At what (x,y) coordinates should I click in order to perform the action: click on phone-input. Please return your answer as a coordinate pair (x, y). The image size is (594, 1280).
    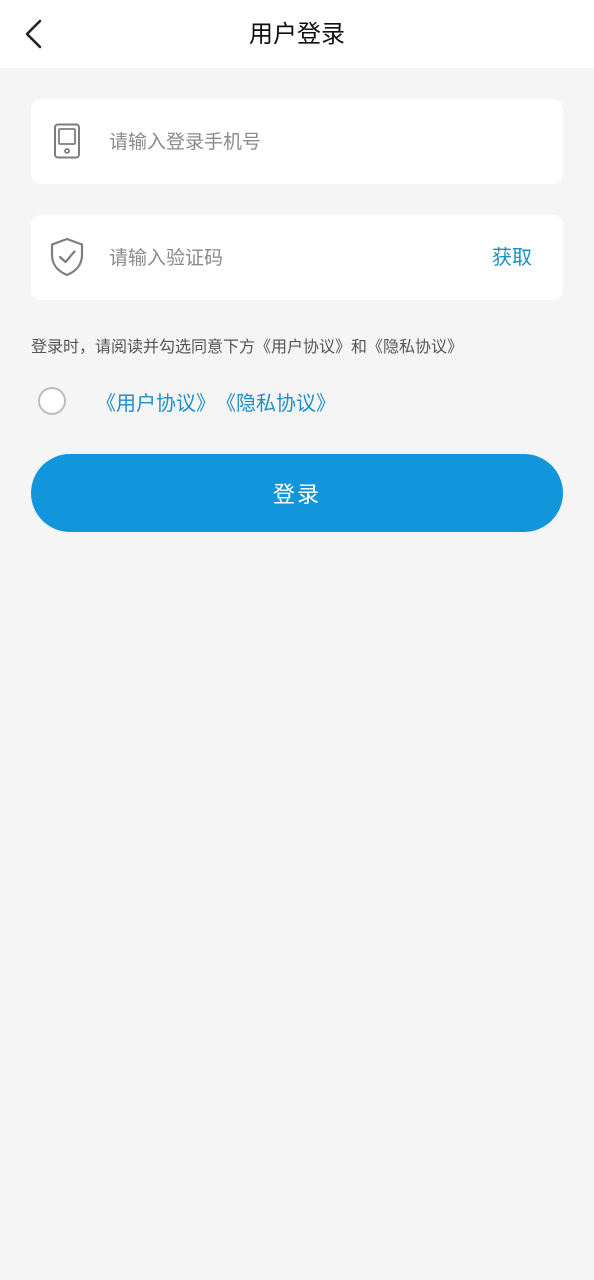
    Looking at the image, I should click on (324, 141).